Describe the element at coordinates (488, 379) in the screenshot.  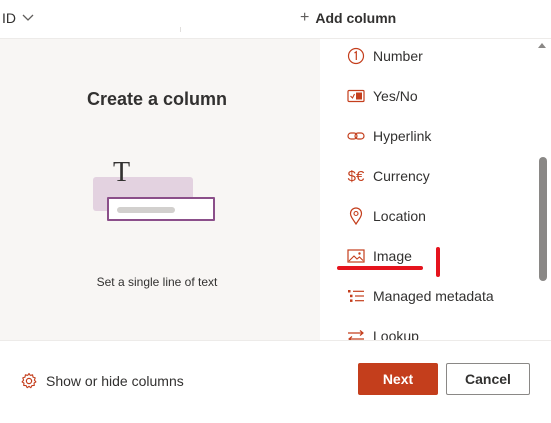
I see `cancel-button: Cancel` at that location.